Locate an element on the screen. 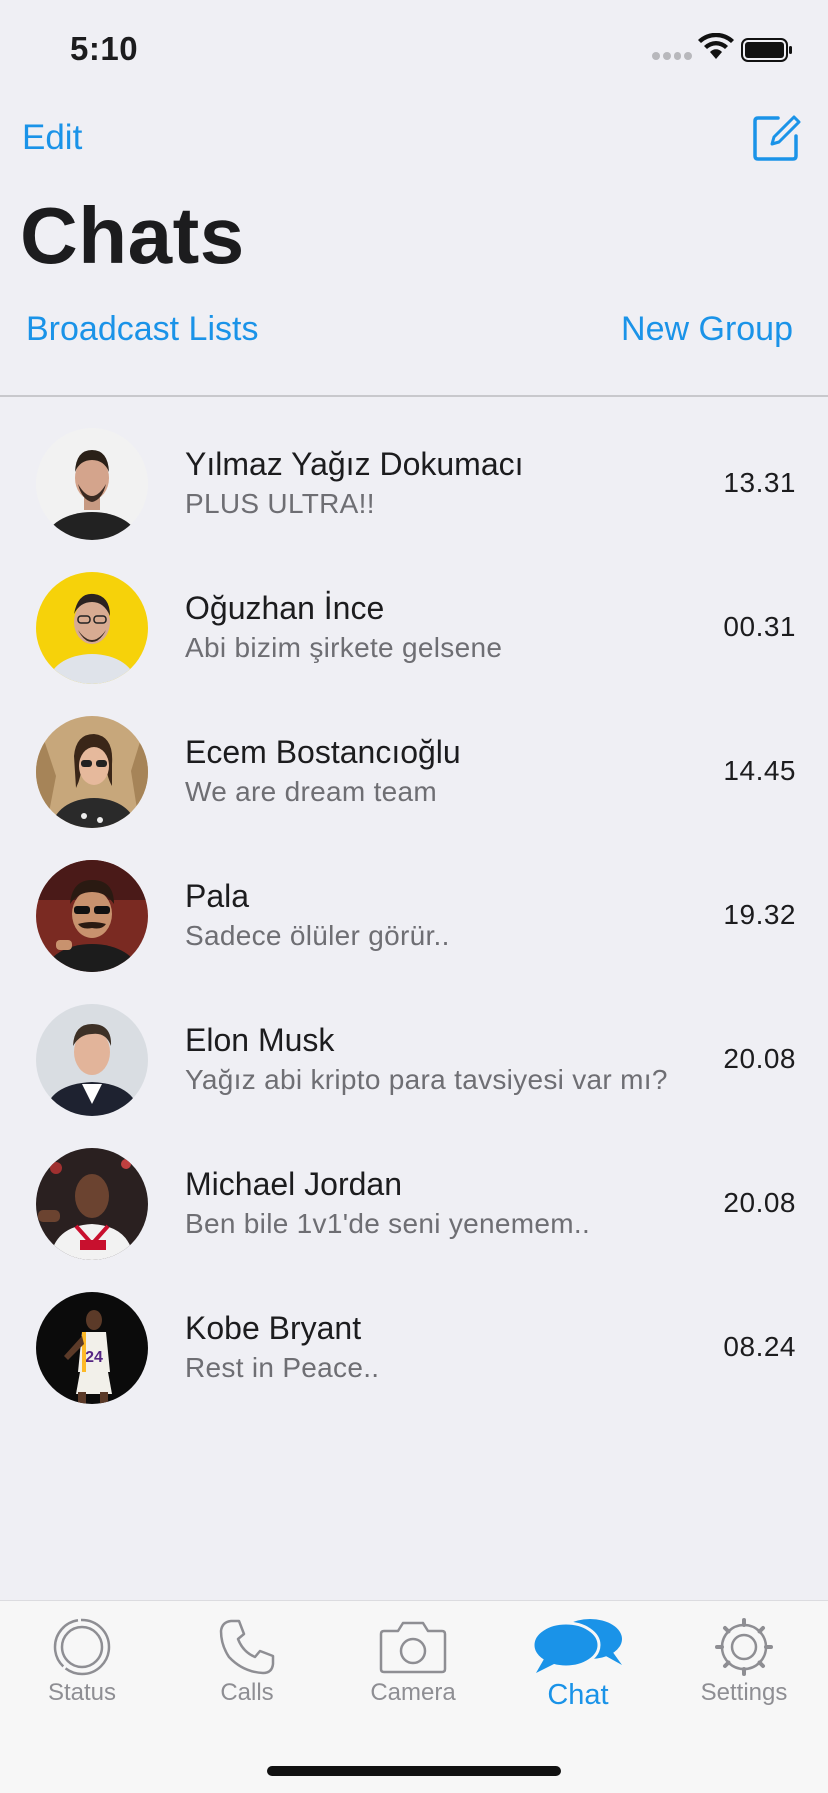  tab-calls: Calls is located at coordinates (247, 1662).